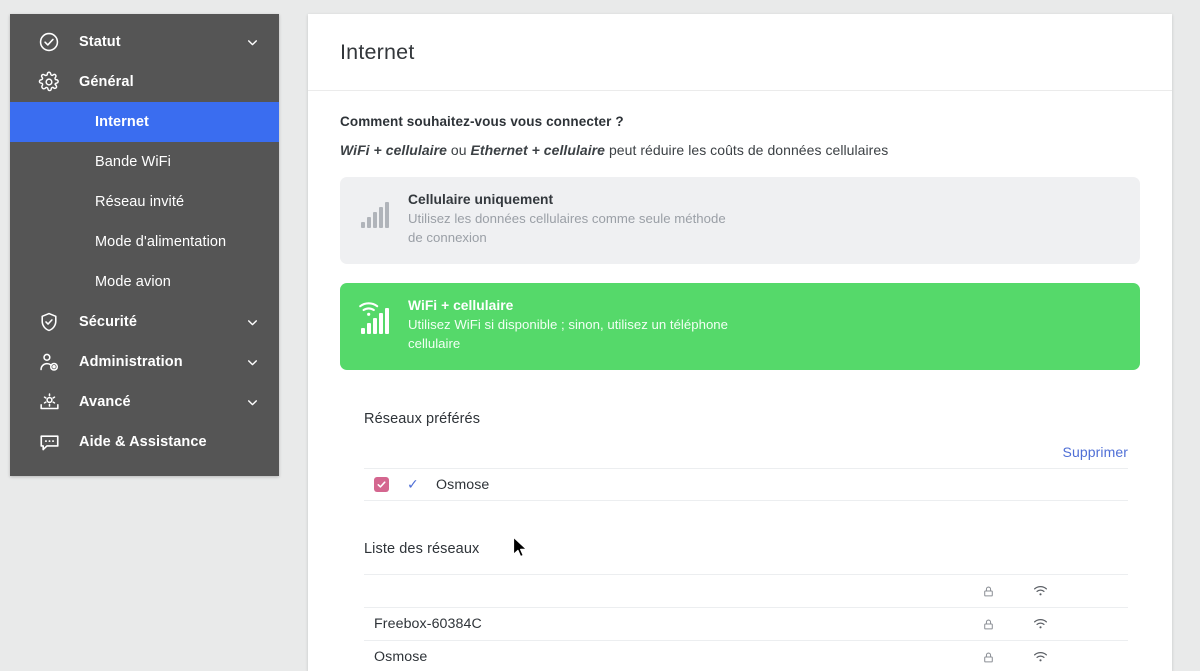 The image size is (1200, 671). Describe the element at coordinates (458, 150) in the screenshot. I see `subnote-middle: ou` at that location.